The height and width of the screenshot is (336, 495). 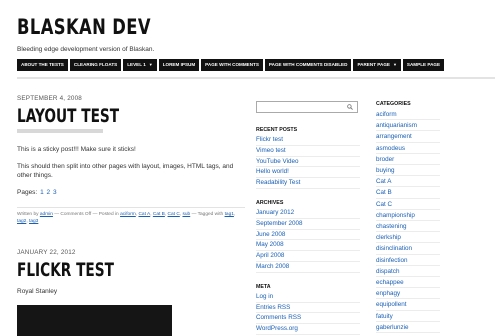 I want to click on nav-item-level-1: Level 1 ▼, so click(x=140, y=65).